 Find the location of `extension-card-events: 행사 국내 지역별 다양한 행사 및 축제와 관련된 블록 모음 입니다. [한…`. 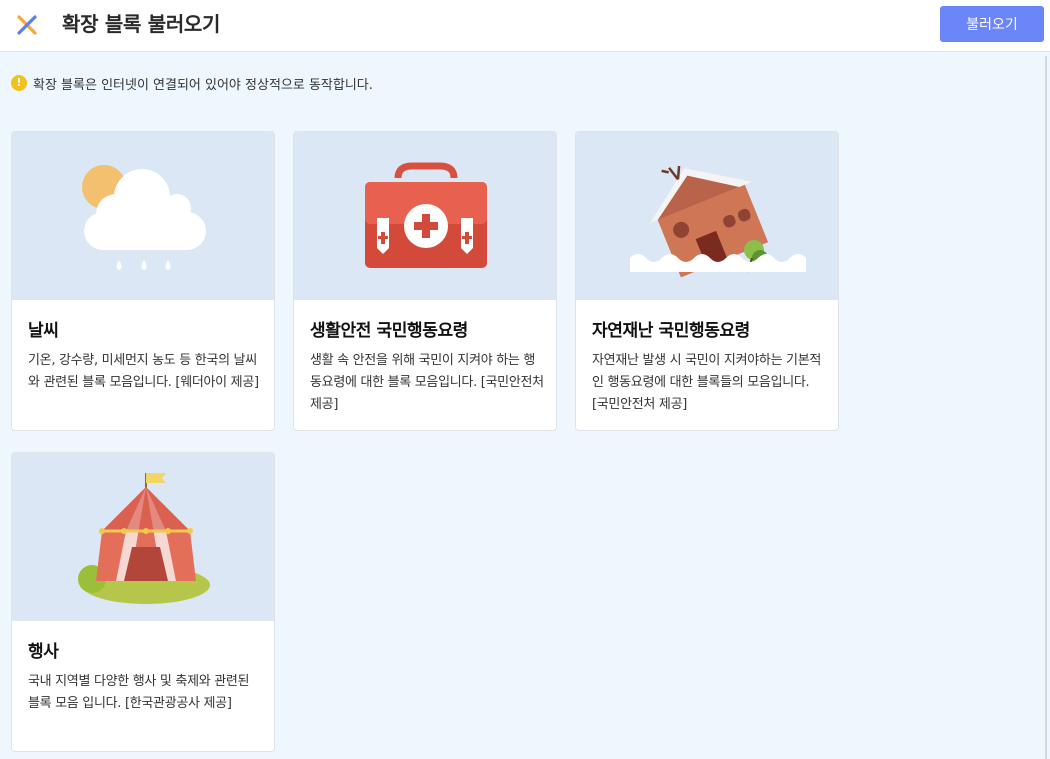

extension-card-events: 행사 국내 지역별 다양한 행사 및 축제와 관련된 블록 모음 입니다. [한… is located at coordinates (143, 602).